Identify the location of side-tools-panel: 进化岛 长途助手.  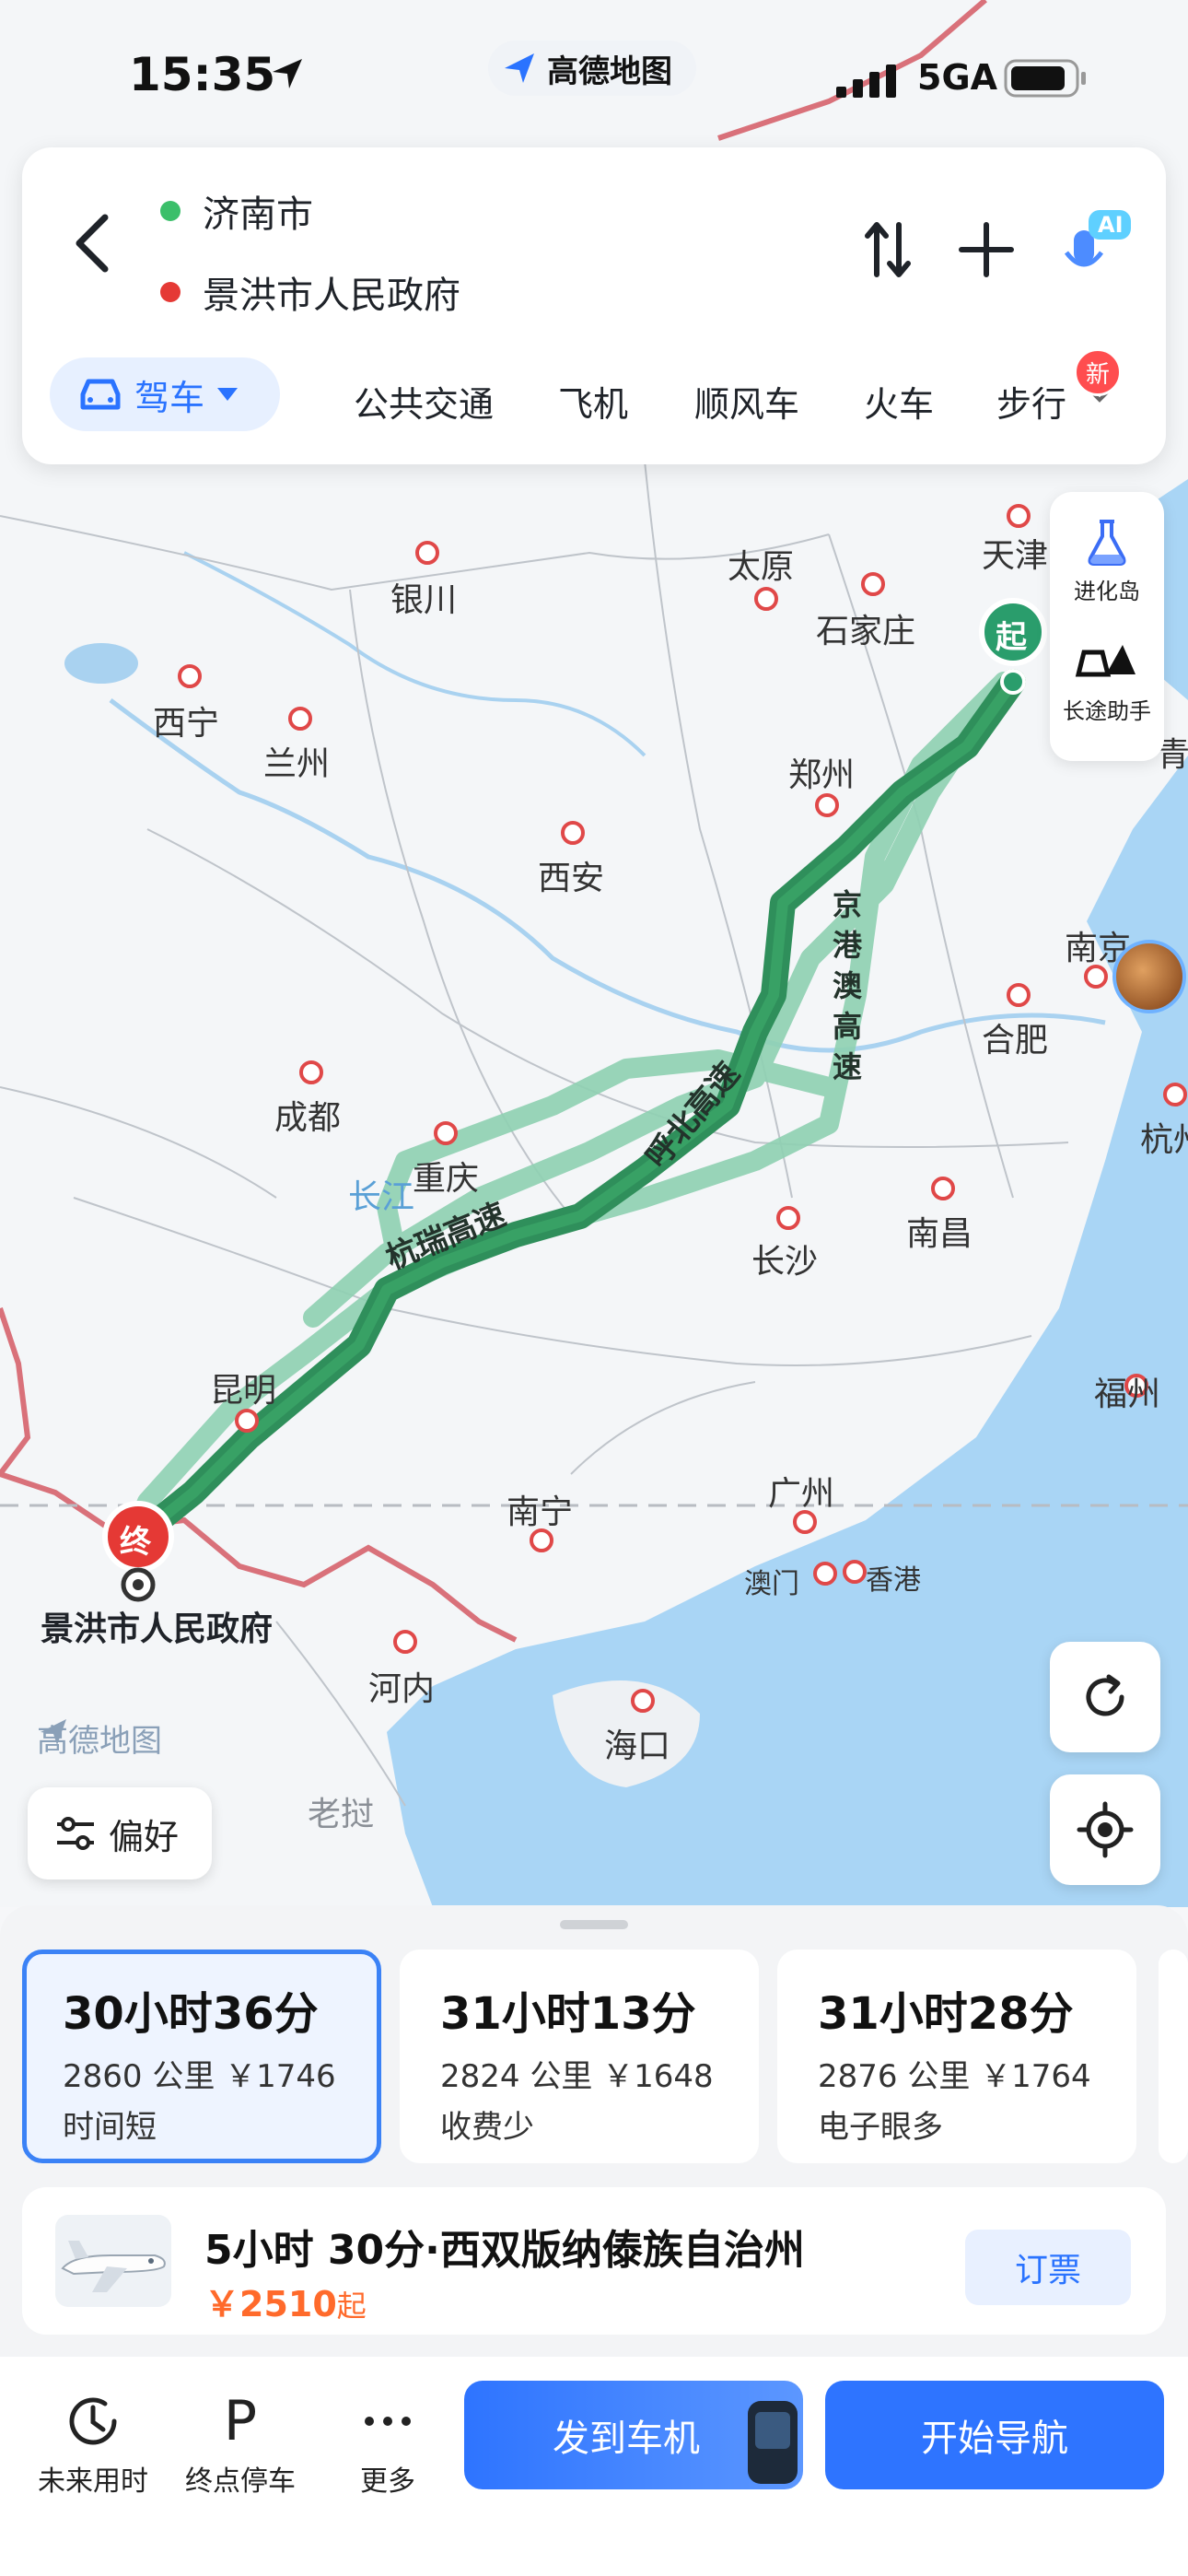
(1107, 626).